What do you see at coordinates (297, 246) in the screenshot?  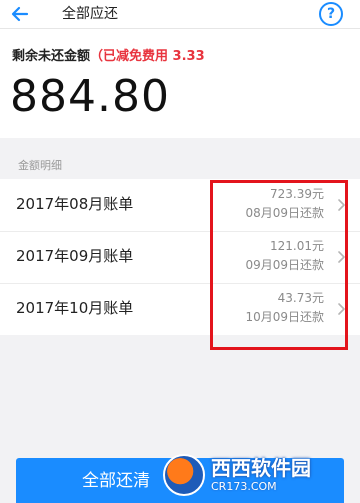 I see `bill-amount: 121.01元` at bounding box center [297, 246].